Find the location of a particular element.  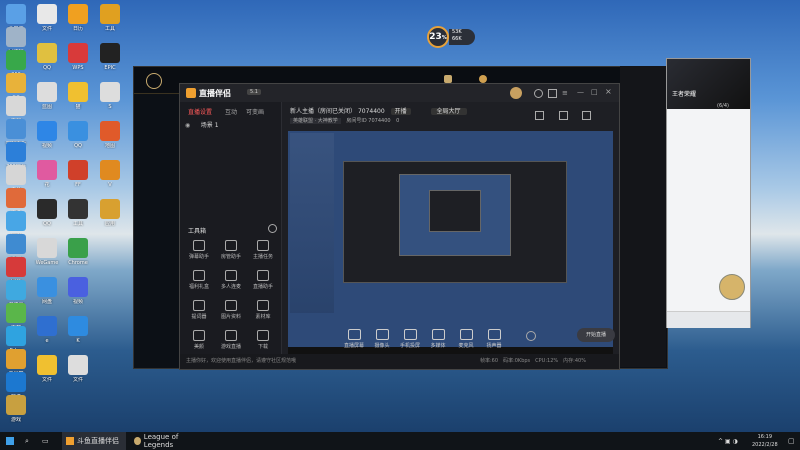

chat-avatar is located at coordinates (732, 287).